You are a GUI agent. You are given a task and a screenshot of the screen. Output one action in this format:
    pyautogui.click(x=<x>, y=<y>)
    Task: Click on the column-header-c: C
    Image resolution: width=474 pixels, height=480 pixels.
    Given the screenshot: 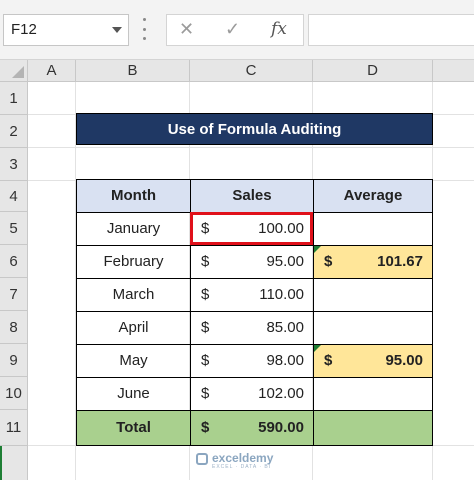 What is the action you would take?
    pyautogui.click(x=251, y=71)
    